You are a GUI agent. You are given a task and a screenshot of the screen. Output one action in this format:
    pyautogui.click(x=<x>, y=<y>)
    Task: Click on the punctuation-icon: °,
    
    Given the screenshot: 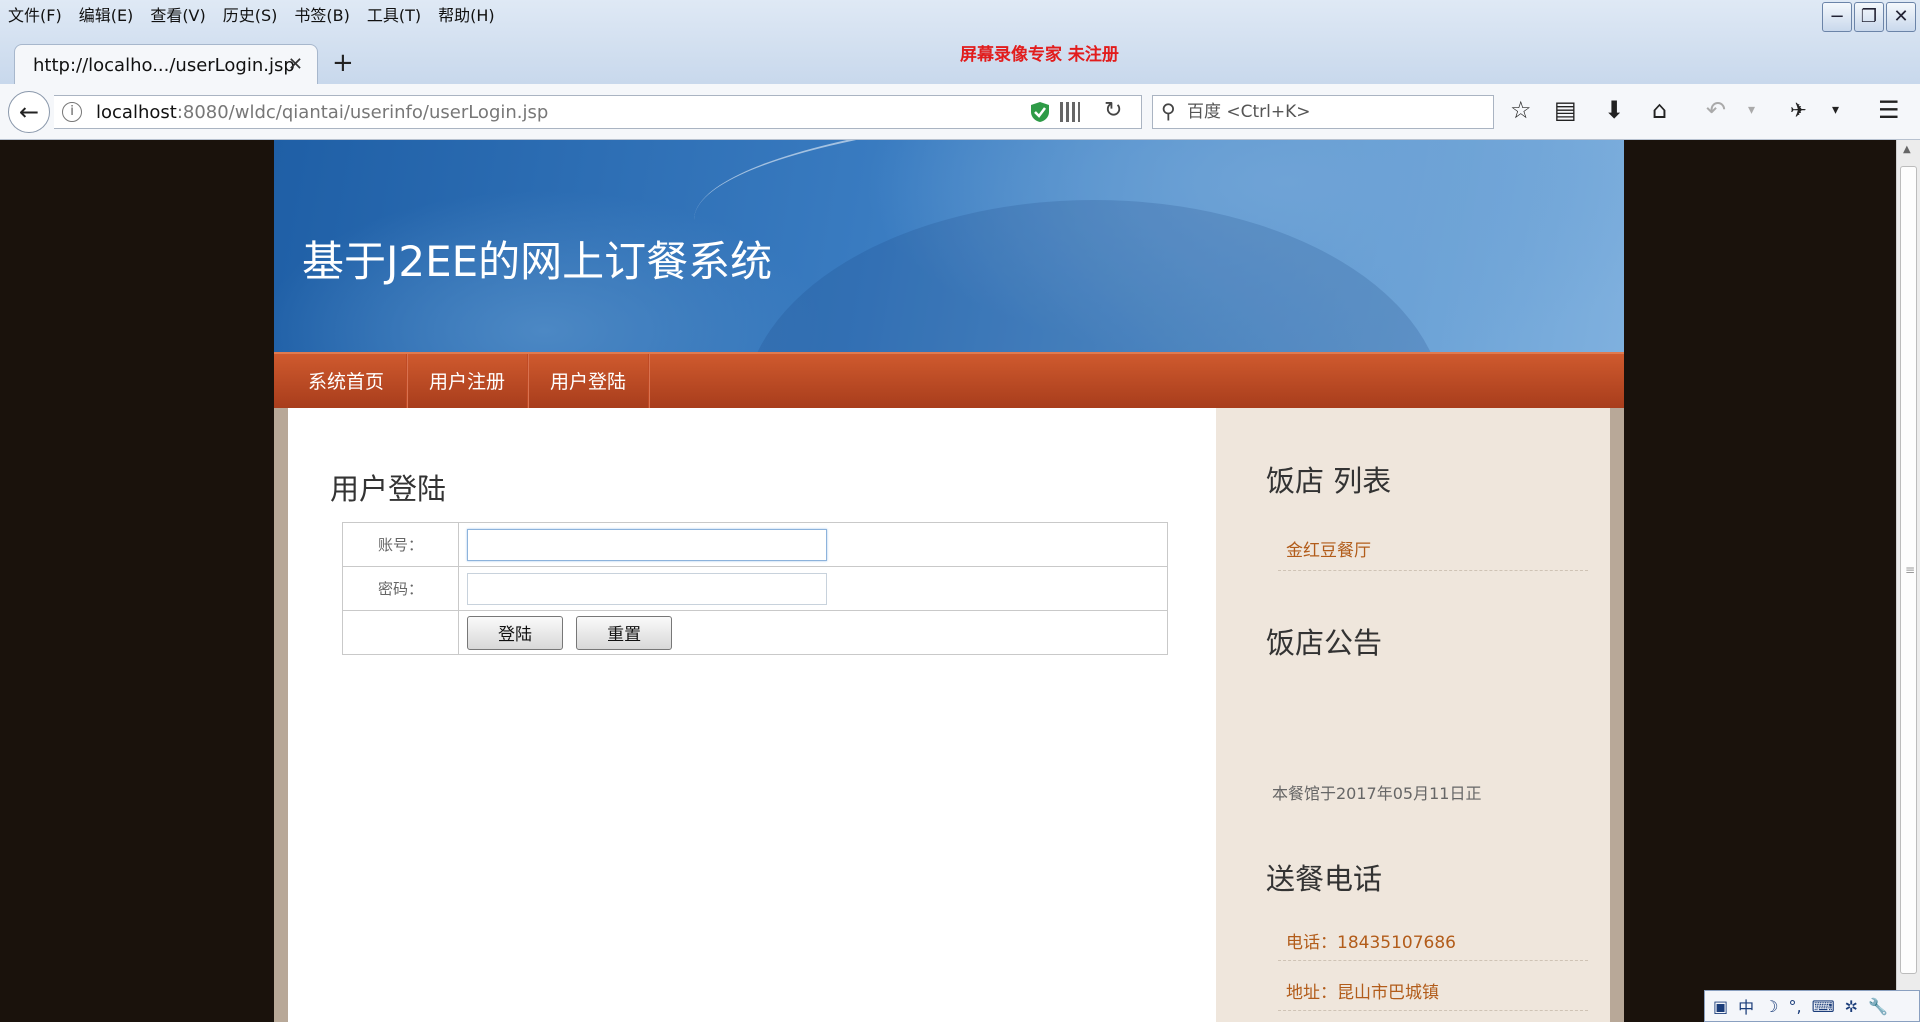 What is the action you would take?
    pyautogui.click(x=1794, y=1006)
    